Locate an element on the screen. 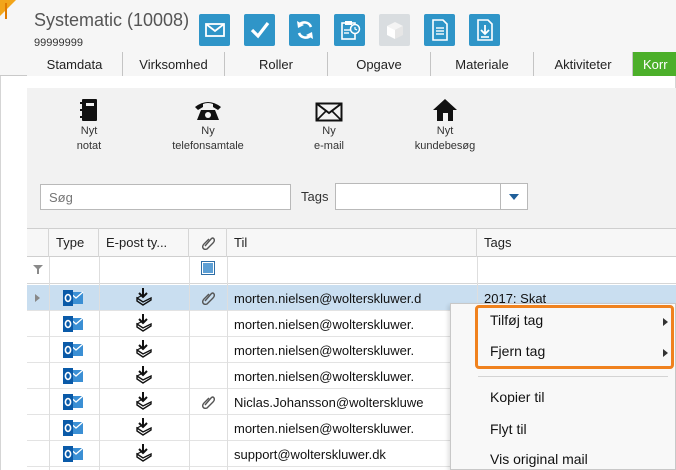 The image size is (676, 470). menu-separator is located at coordinates (573, 376).